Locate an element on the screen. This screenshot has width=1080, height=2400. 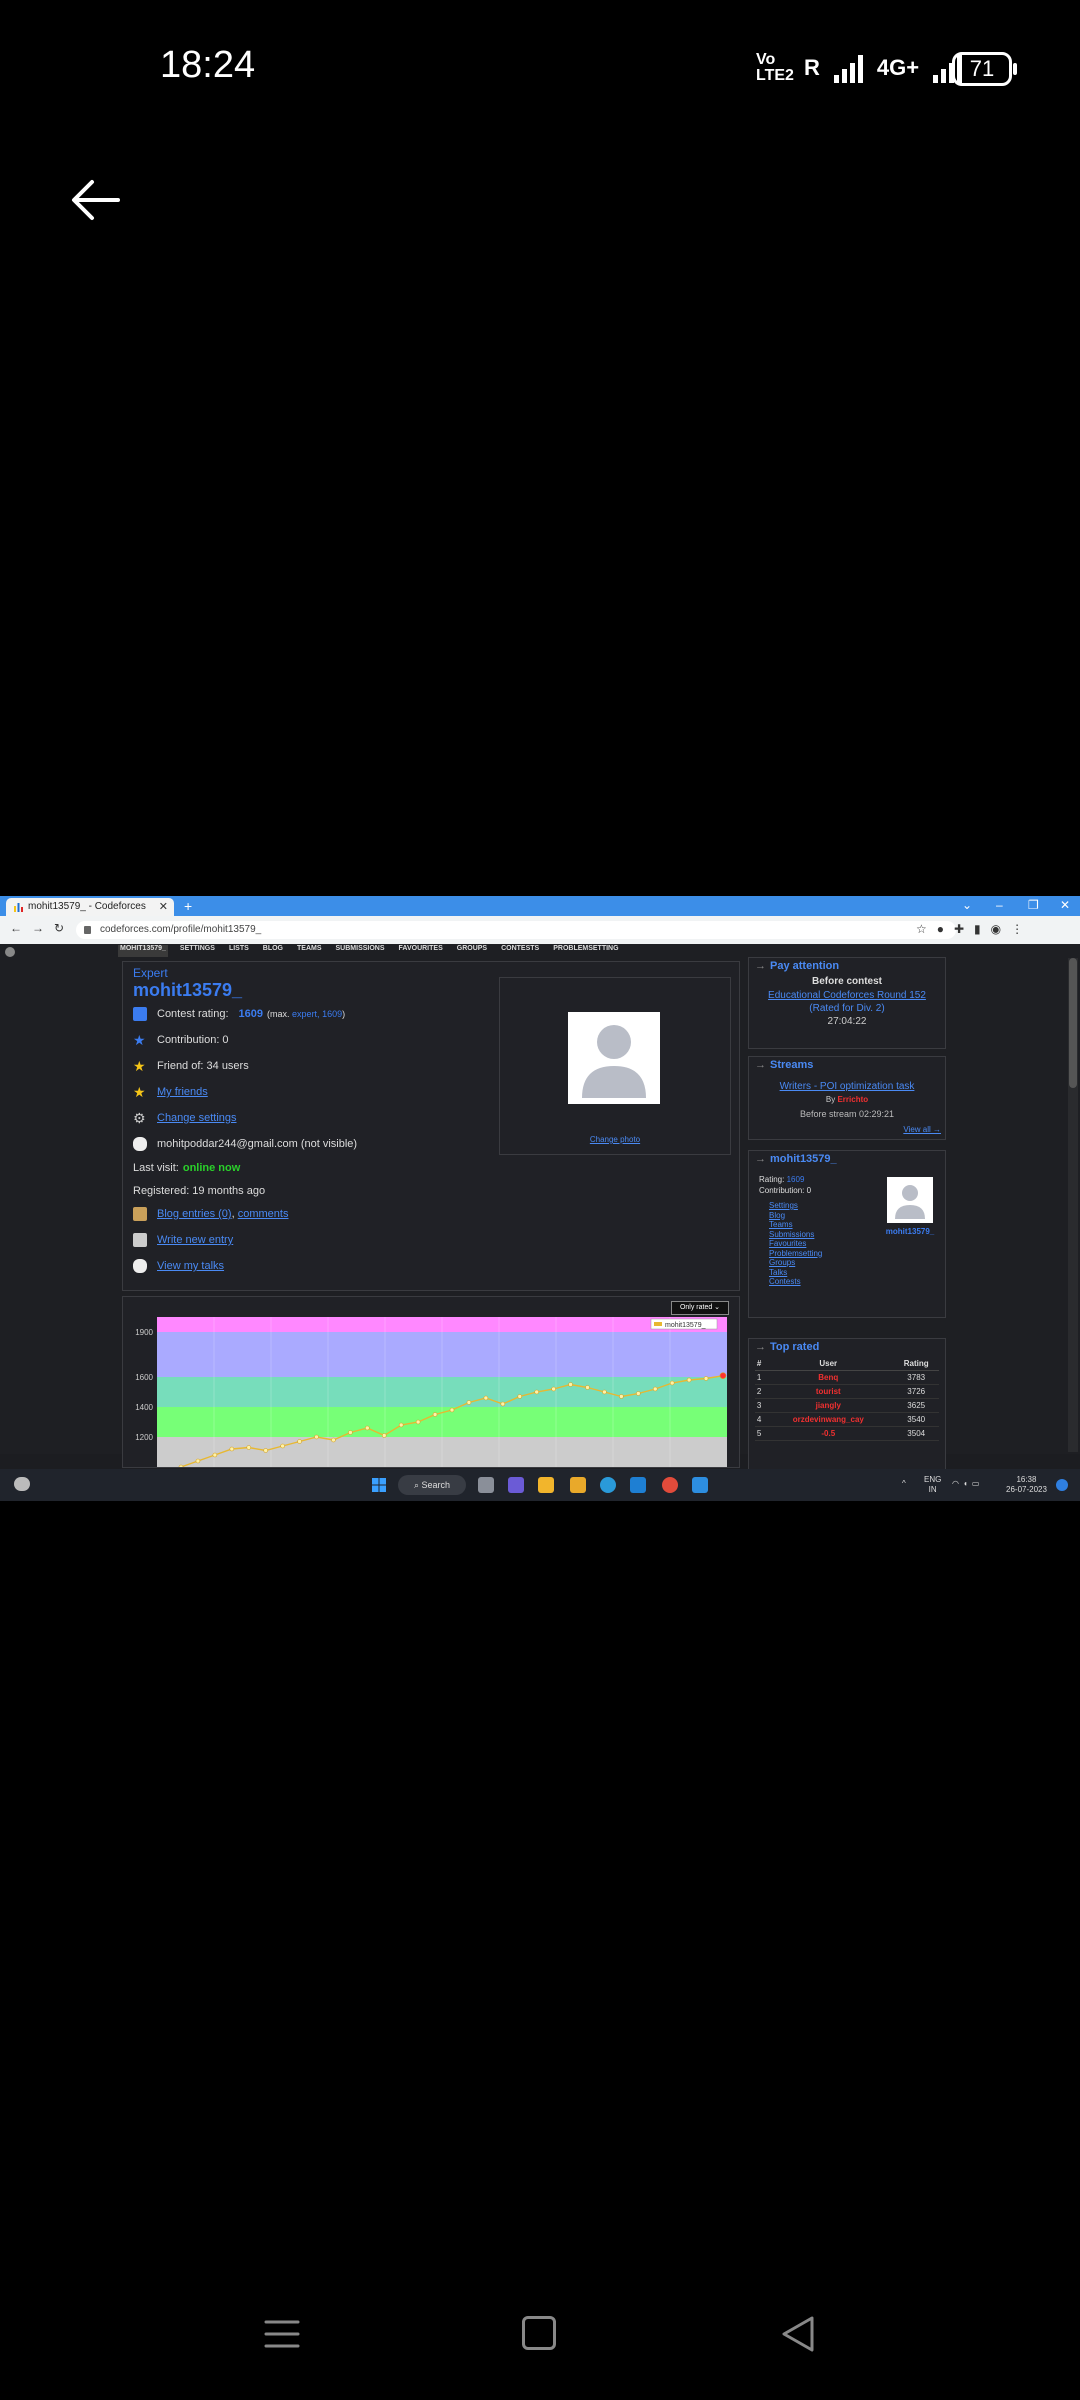
wifi-volume-battery-icons: ◠◖▭ is located at coordinates (967, 1484).